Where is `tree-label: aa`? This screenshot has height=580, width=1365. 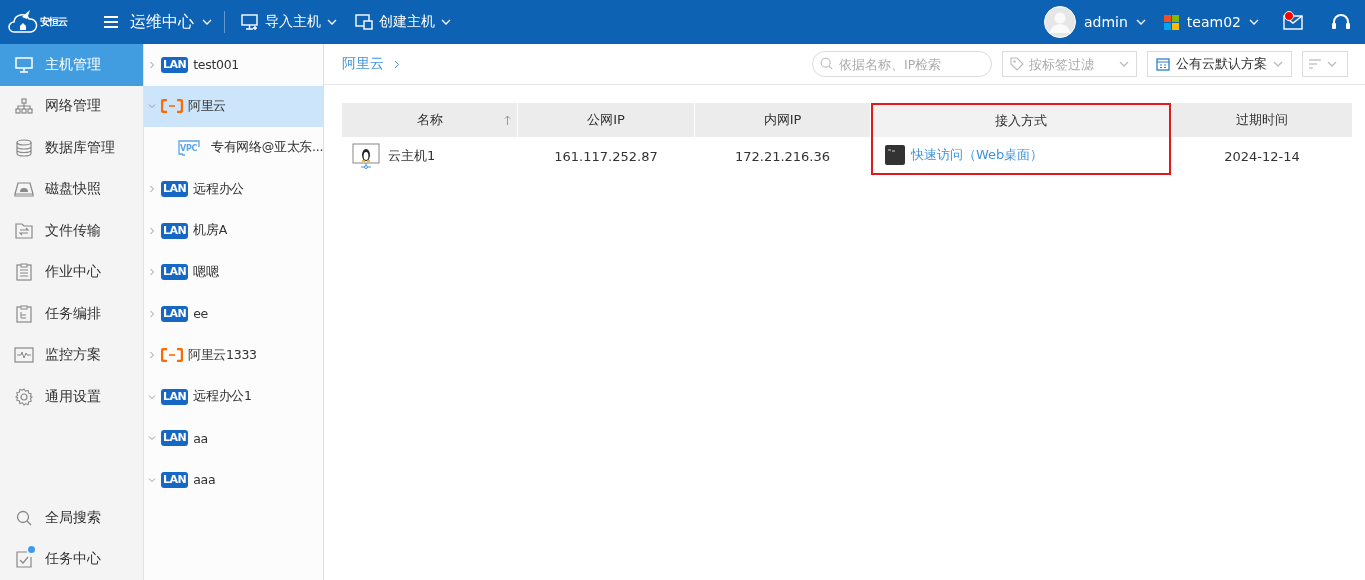
tree-label: aa is located at coordinates (200, 438).